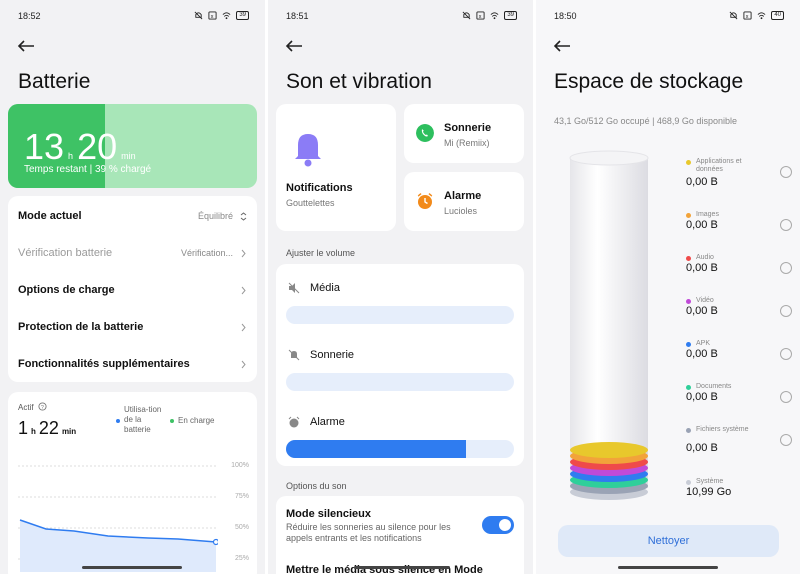 Image resolution: width=800 pixels, height=574 pixels. I want to click on legend-usage-text: Utilisa-tion de la batterie, so click(143, 419).